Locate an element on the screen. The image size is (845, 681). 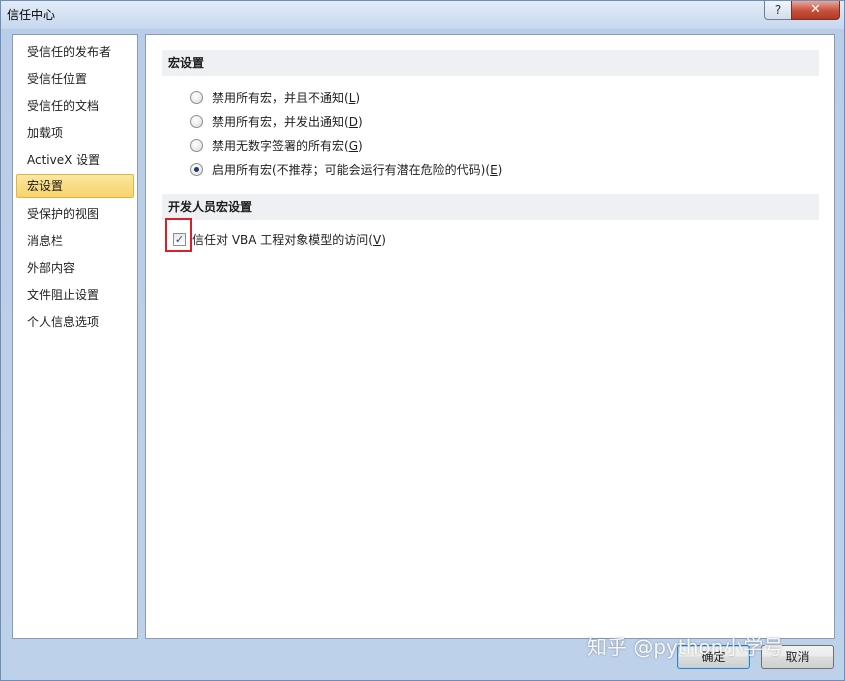
sidebar-item-macro-settings: 宏设置 is located at coordinates (75, 186).